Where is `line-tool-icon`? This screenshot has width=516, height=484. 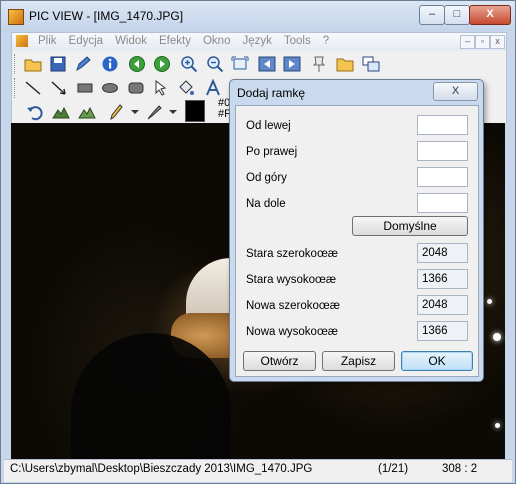 line-tool-icon is located at coordinates (33, 88).